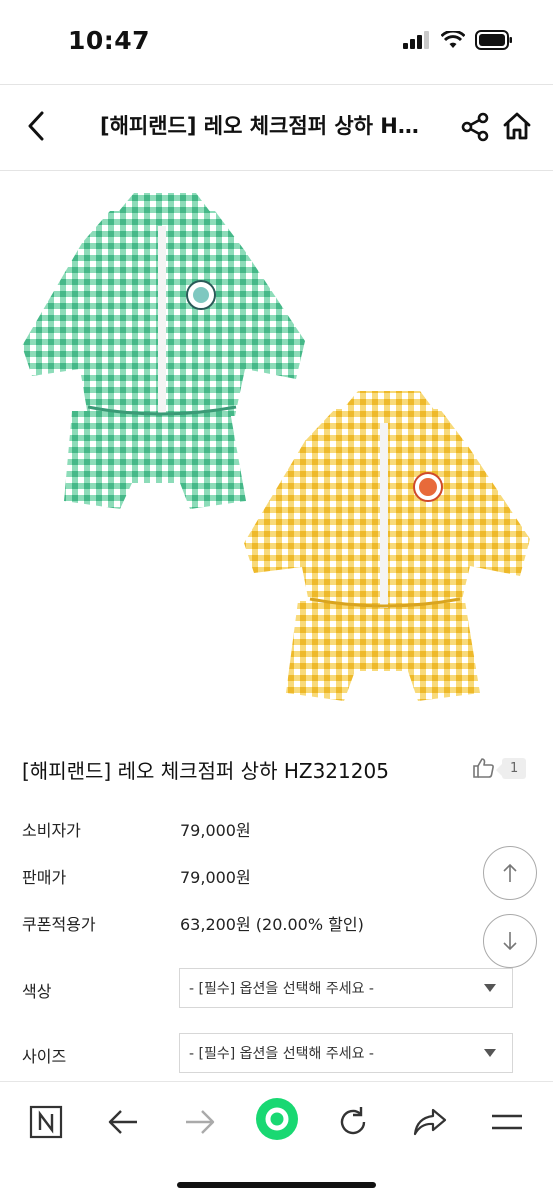 Image resolution: width=553 pixels, height=1201 pixels. Describe the element at coordinates (493, 40) in the screenshot. I see `battery-icon` at that location.